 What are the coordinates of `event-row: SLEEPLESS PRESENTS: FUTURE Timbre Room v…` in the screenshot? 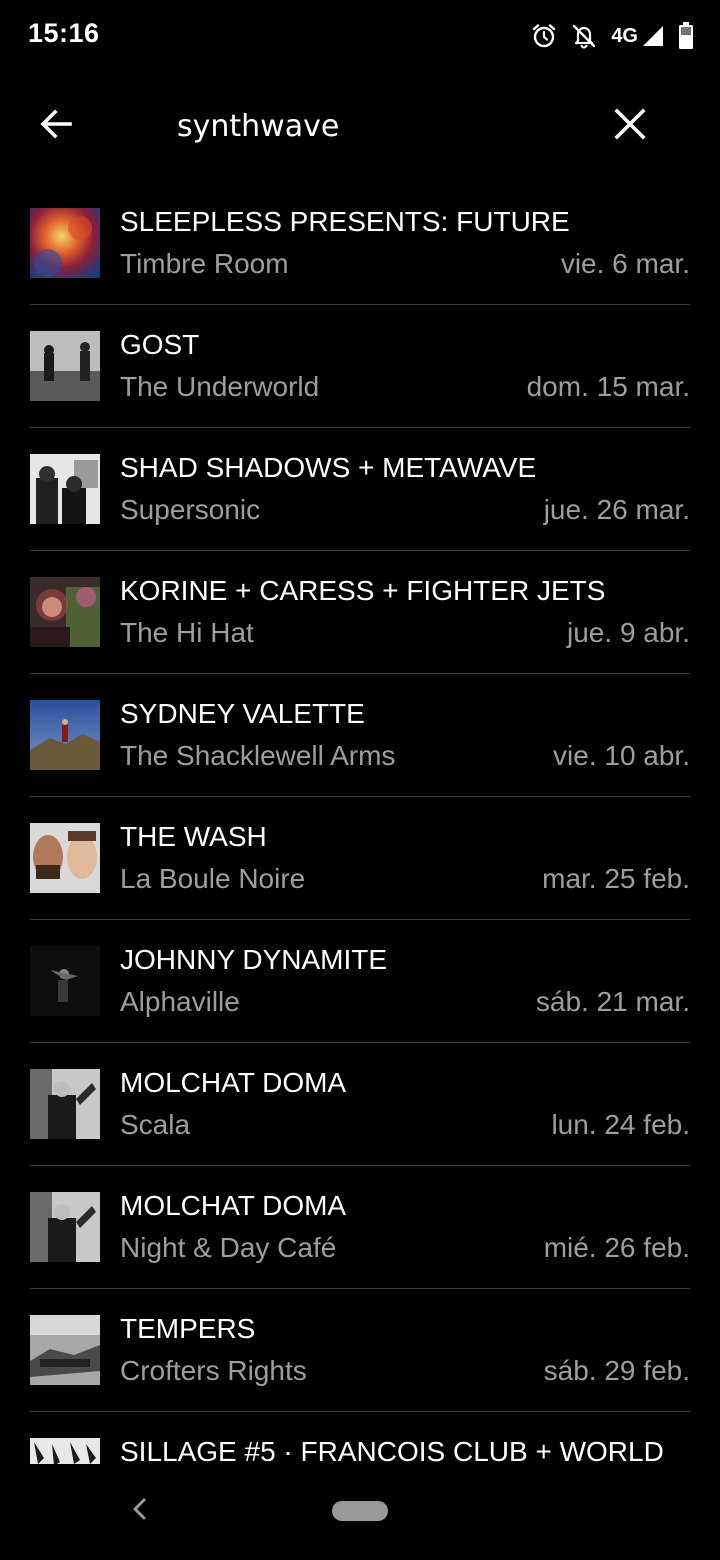 It's located at (360, 243).